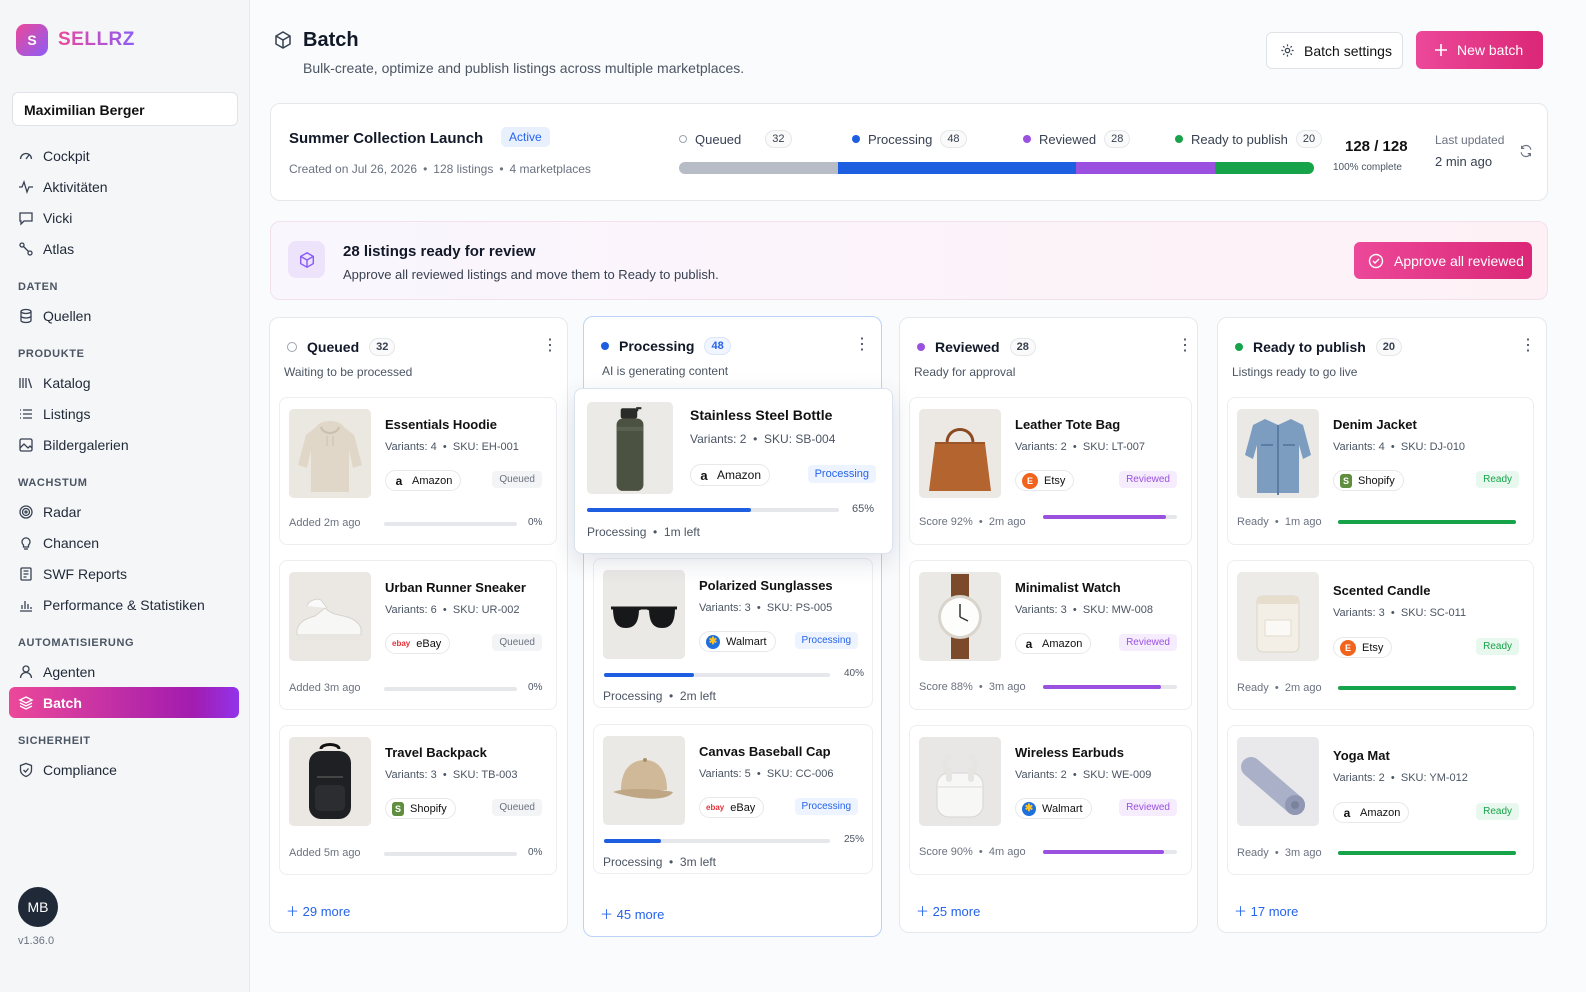 This screenshot has width=1586, height=992. Describe the element at coordinates (325, 853) in the screenshot. I see `card-footer-text: Added 5m ago` at that location.